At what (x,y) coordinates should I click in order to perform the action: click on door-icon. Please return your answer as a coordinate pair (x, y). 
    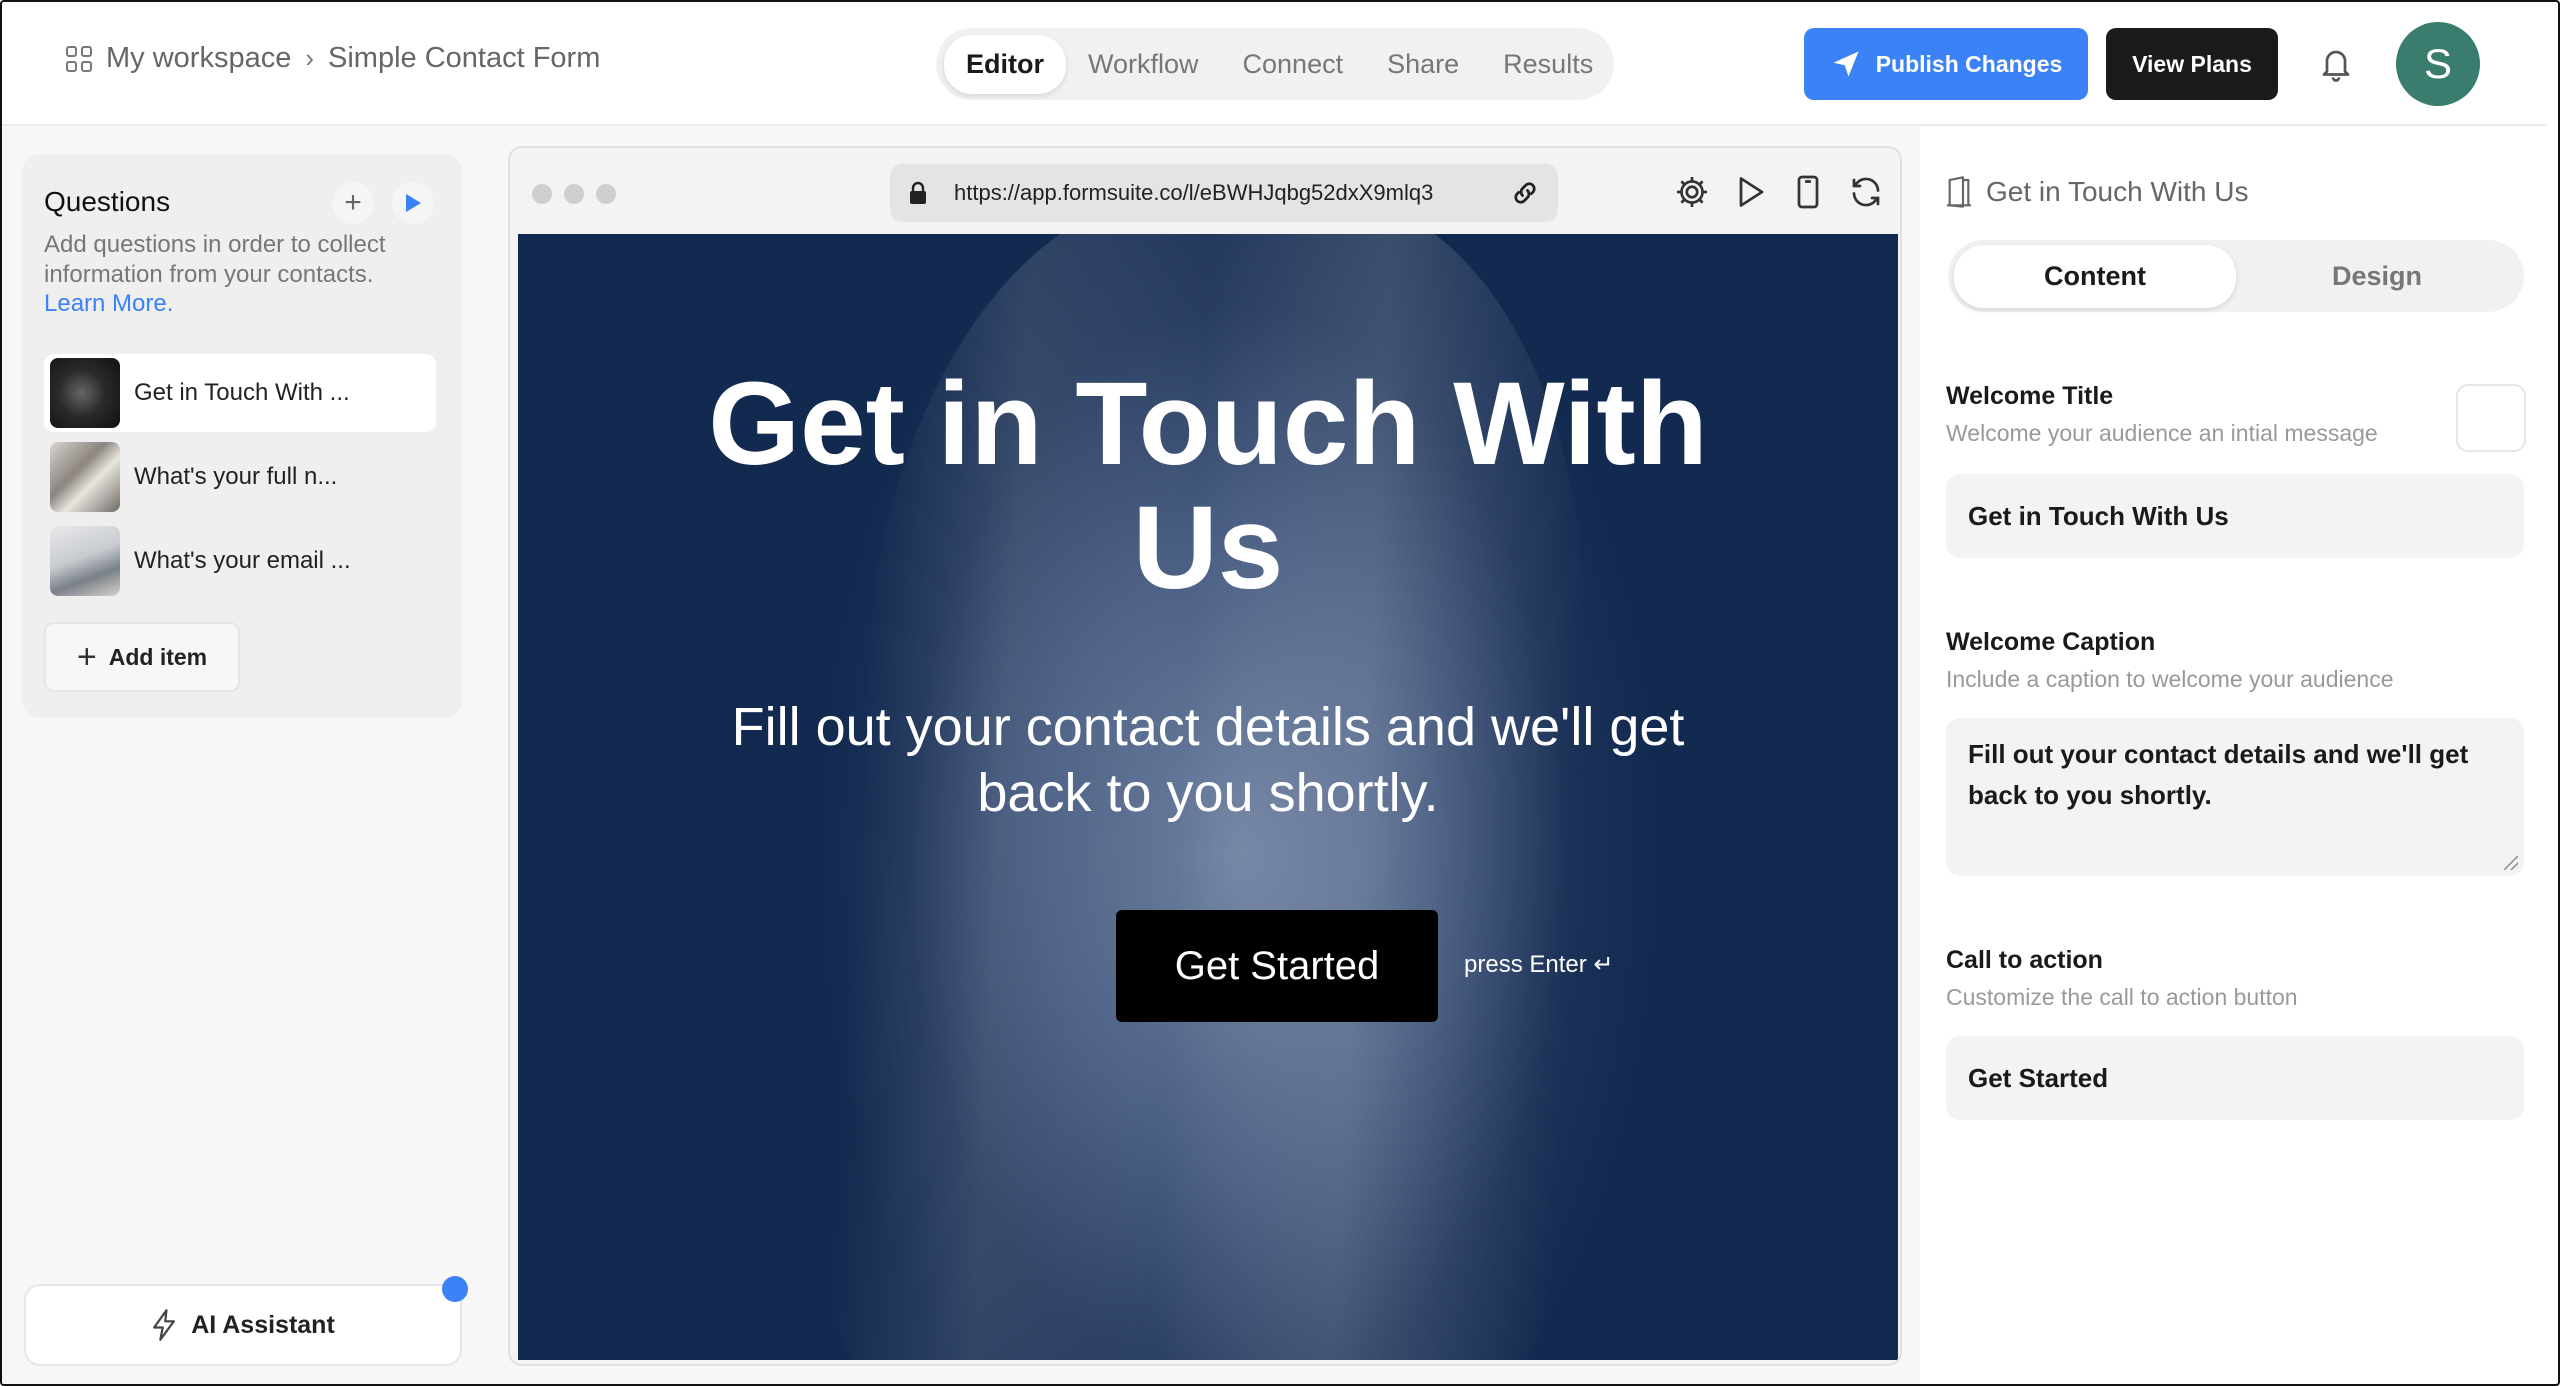
    Looking at the image, I should click on (1959, 192).